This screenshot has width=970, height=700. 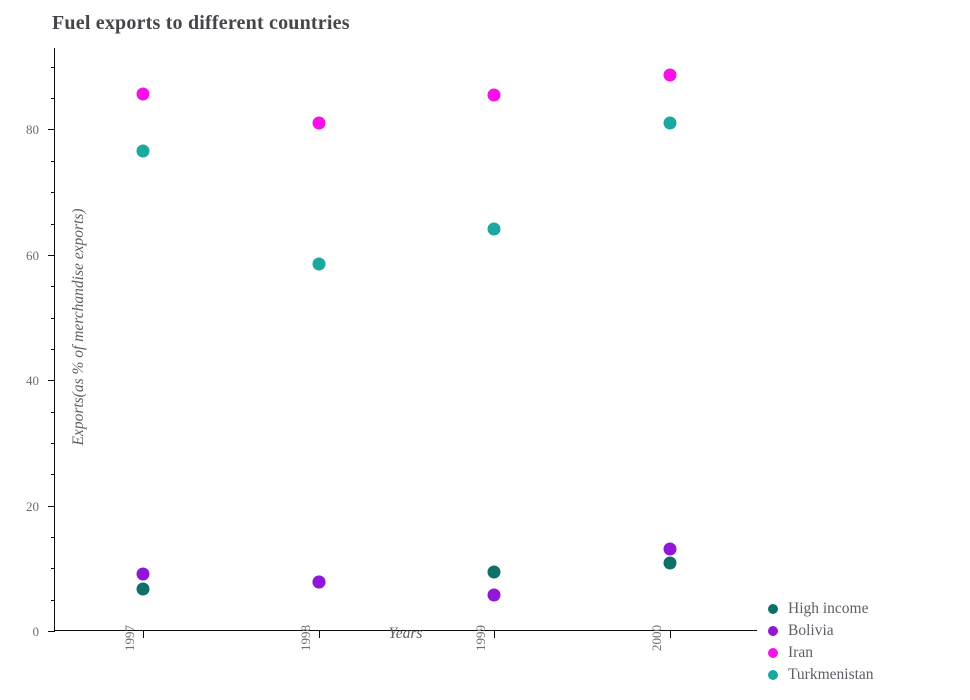 I want to click on y-tick-label: 60, so click(x=32, y=255).